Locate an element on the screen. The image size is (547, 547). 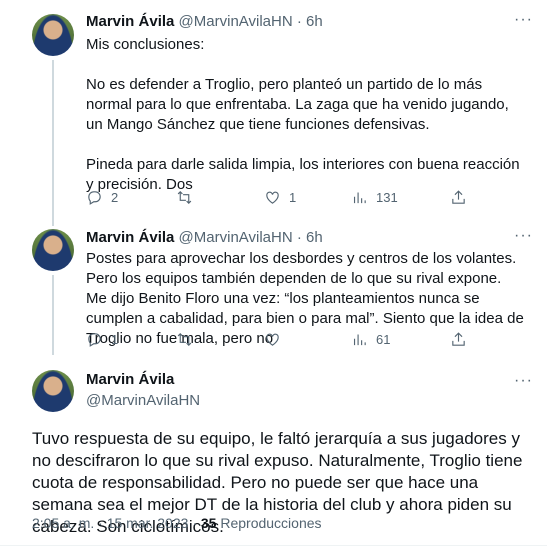
views-button: 131 is located at coordinates (374, 197).